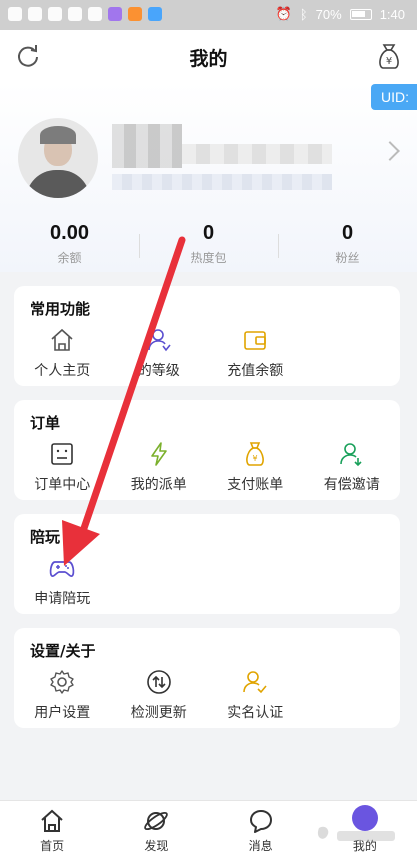 The image size is (417, 860). What do you see at coordinates (303, 14) in the screenshot?
I see `bluetooth-icon: ᛒ` at bounding box center [303, 14].